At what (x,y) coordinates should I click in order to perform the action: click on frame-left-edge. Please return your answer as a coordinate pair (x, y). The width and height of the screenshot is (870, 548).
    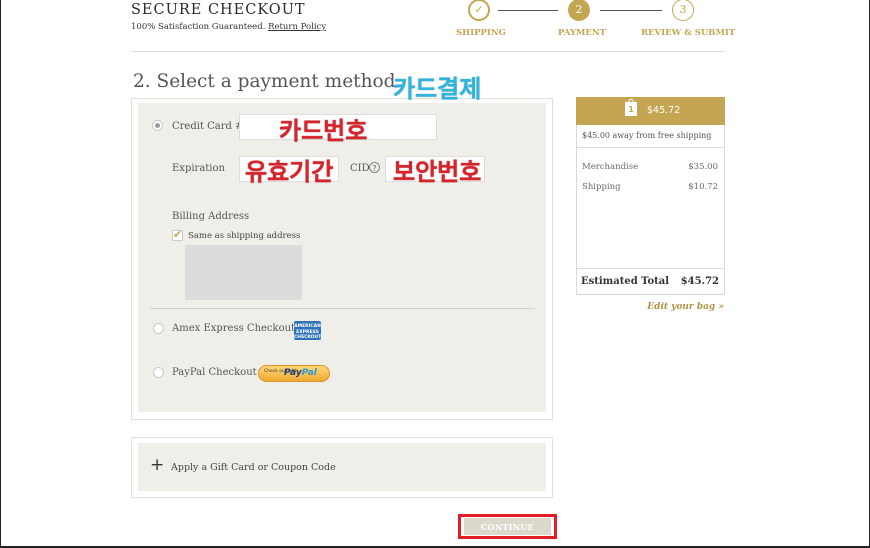
    Looking at the image, I should click on (0, 274).